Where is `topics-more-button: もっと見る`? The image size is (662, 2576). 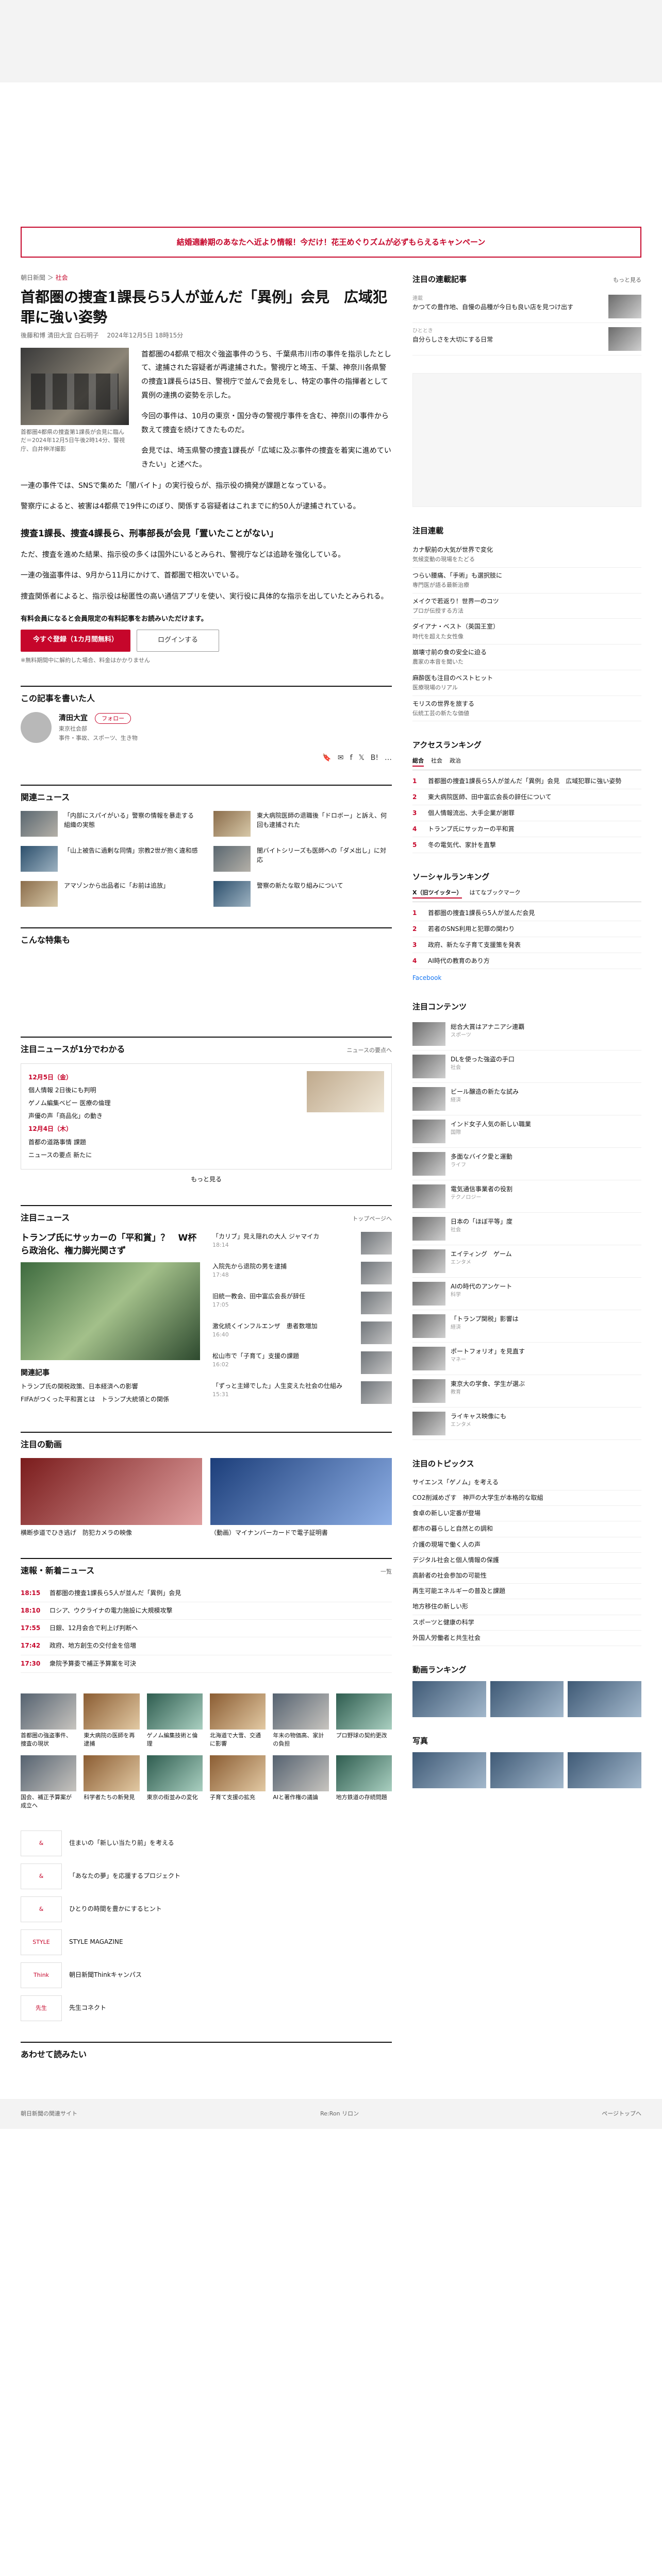 topics-more-button: もっと見る is located at coordinates (206, 1179).